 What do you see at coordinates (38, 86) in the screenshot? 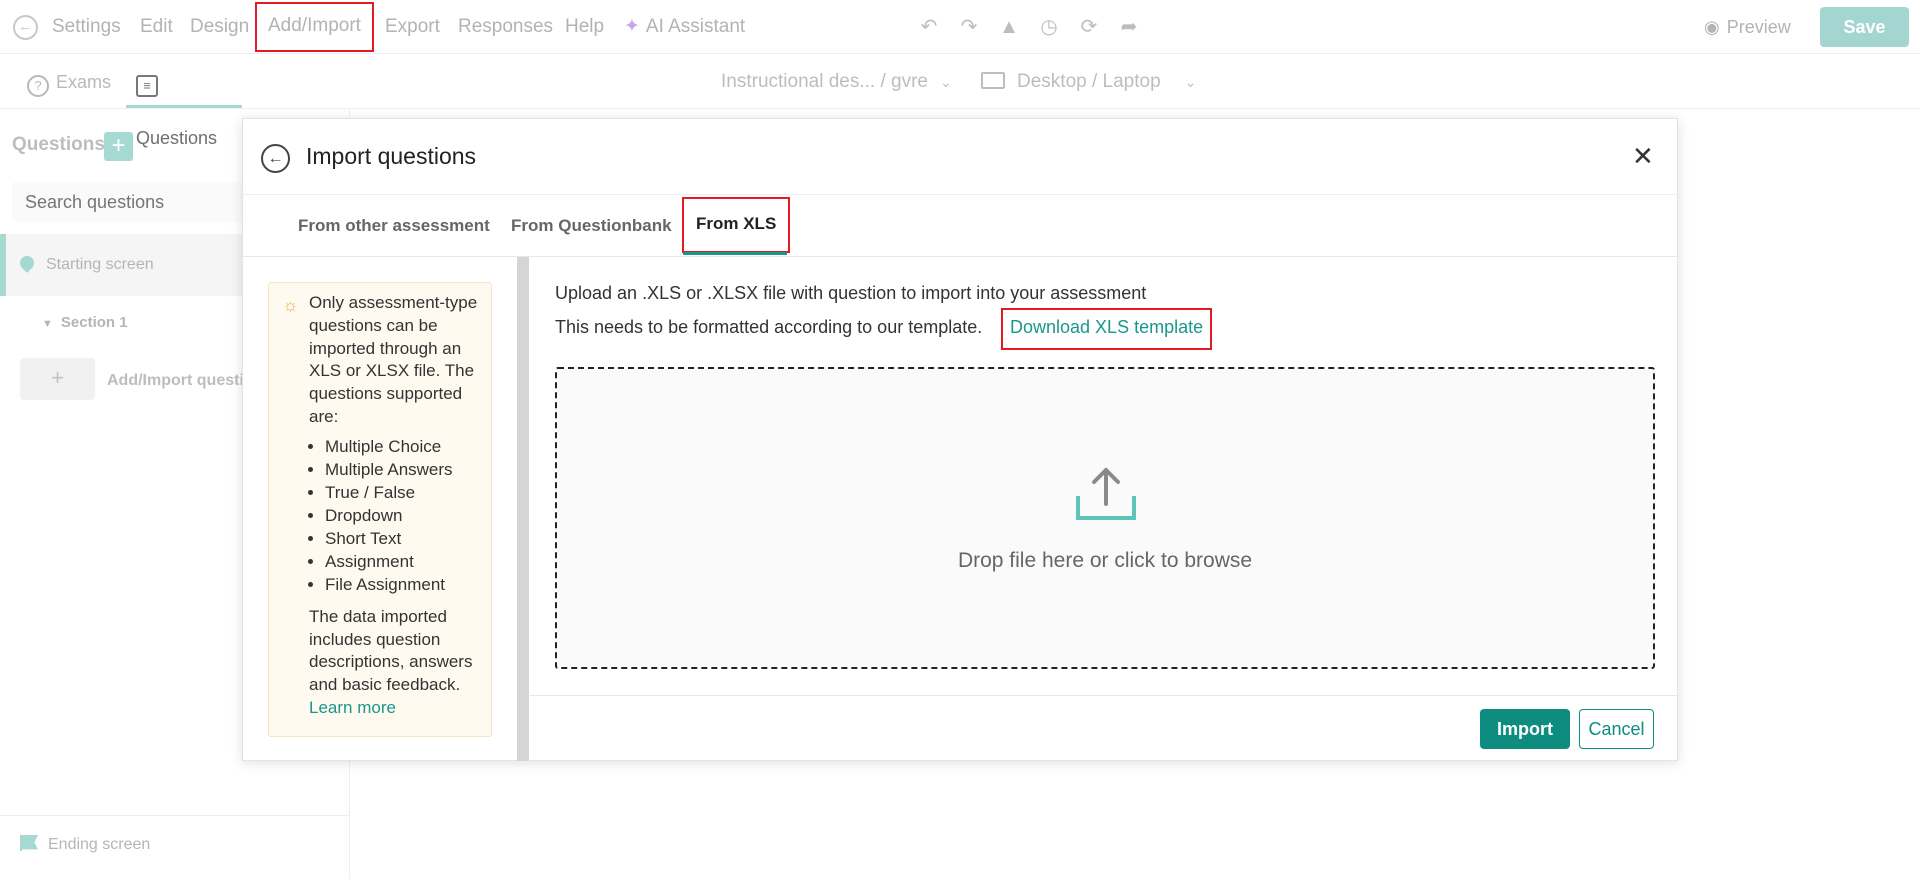
I see `question-circle-icon: ?` at bounding box center [38, 86].